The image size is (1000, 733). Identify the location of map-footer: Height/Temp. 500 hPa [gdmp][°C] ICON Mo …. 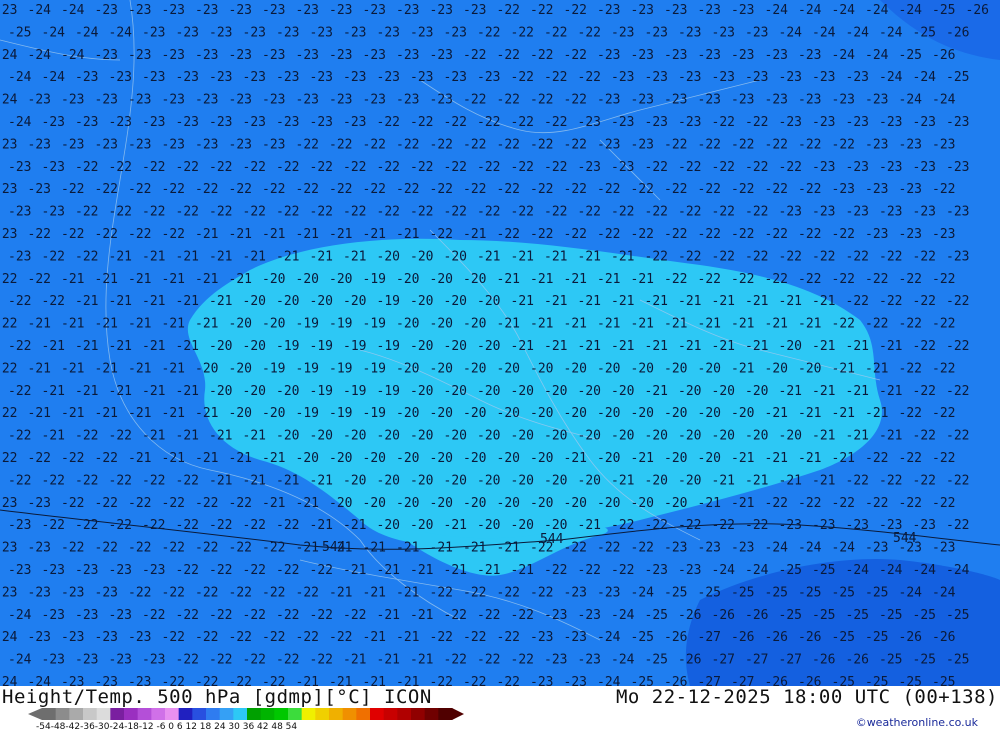
(500, 709).